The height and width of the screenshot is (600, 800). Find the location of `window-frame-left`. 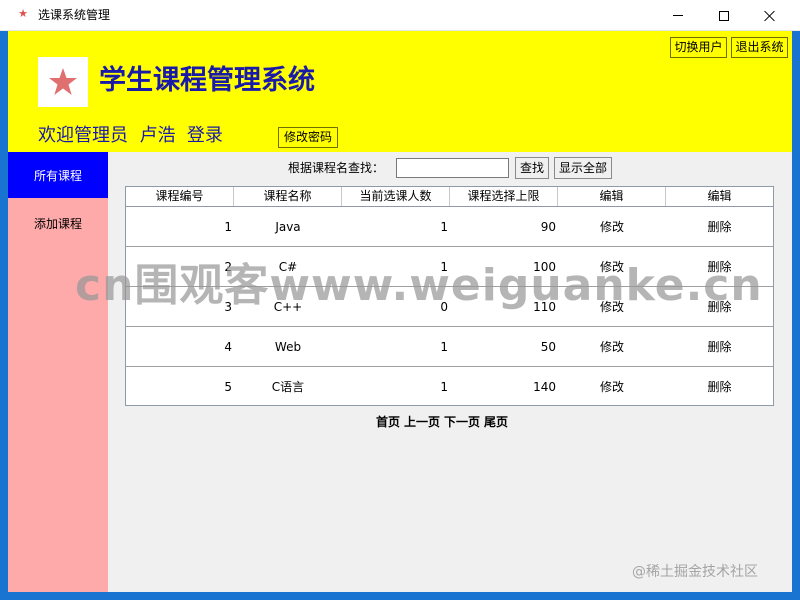

window-frame-left is located at coordinates (4, 315).